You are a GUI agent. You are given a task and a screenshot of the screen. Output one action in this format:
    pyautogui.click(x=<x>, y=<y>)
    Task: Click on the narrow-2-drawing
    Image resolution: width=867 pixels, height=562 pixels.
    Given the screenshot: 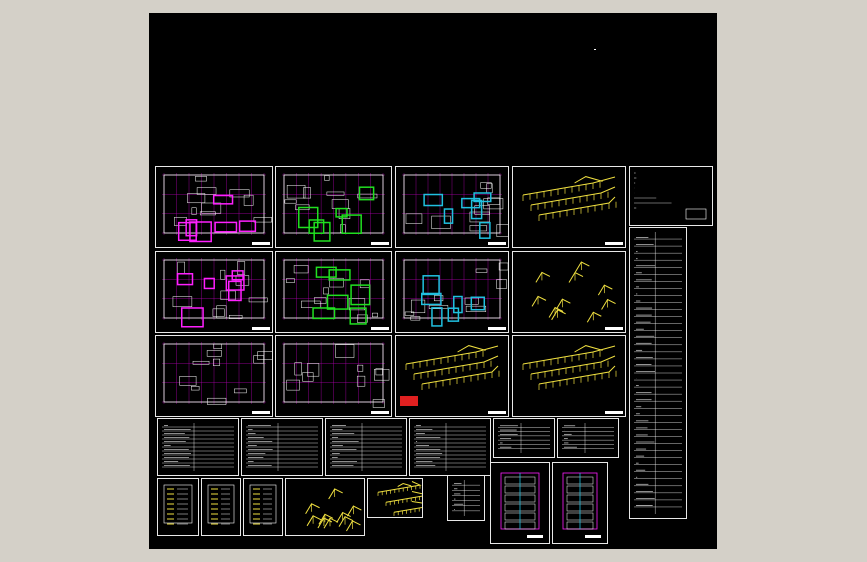 What is the action you would take?
    pyautogui.click(x=581, y=505)
    